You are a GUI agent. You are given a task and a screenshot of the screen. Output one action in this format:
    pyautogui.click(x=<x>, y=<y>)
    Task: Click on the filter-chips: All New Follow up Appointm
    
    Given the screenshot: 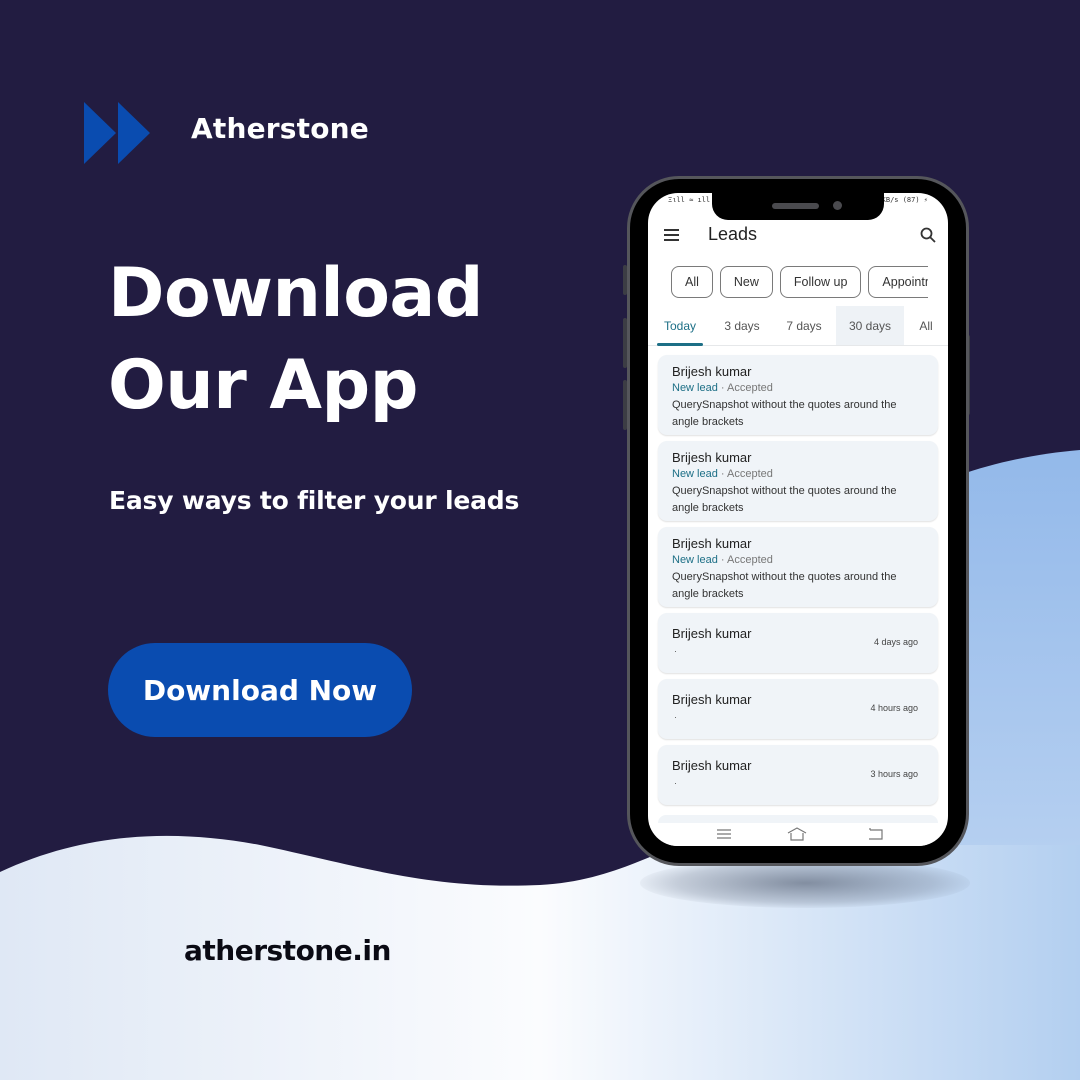 What is the action you would take?
    pyautogui.click(x=799, y=282)
    